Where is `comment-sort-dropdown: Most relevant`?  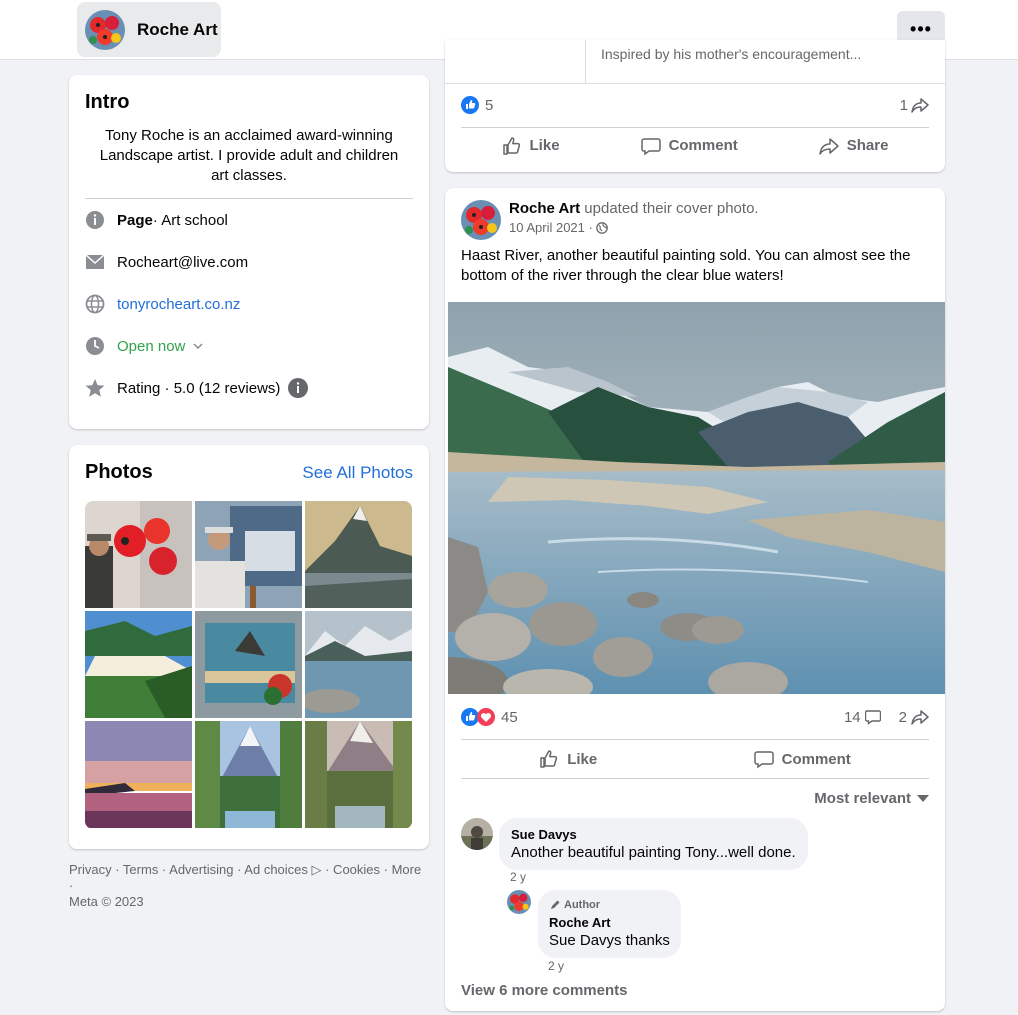 comment-sort-dropdown: Most relevant is located at coordinates (871, 798).